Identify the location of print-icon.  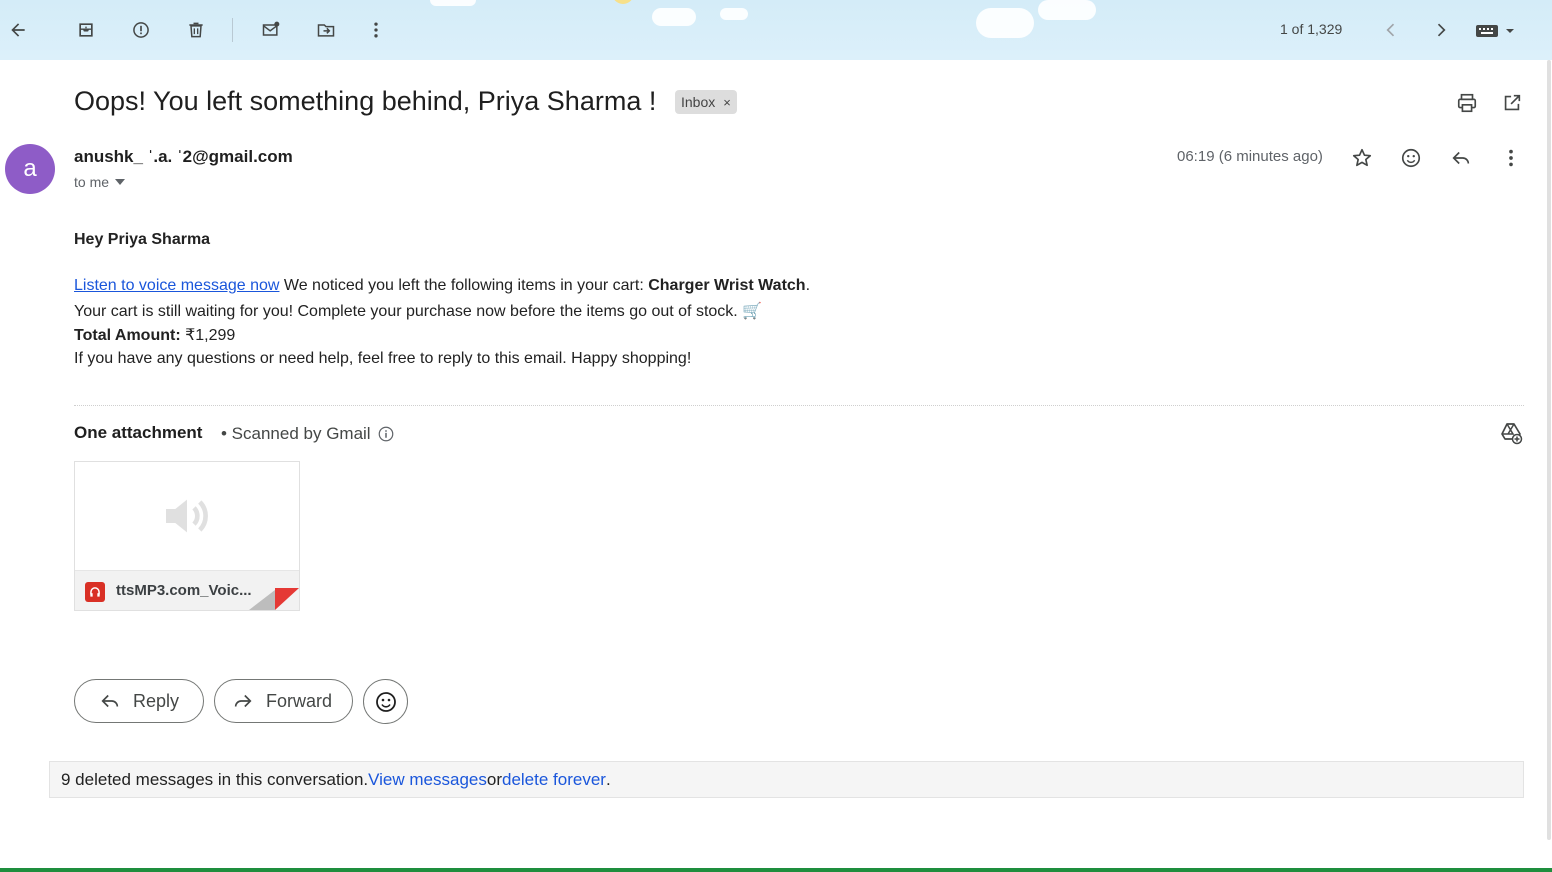
(1467, 103).